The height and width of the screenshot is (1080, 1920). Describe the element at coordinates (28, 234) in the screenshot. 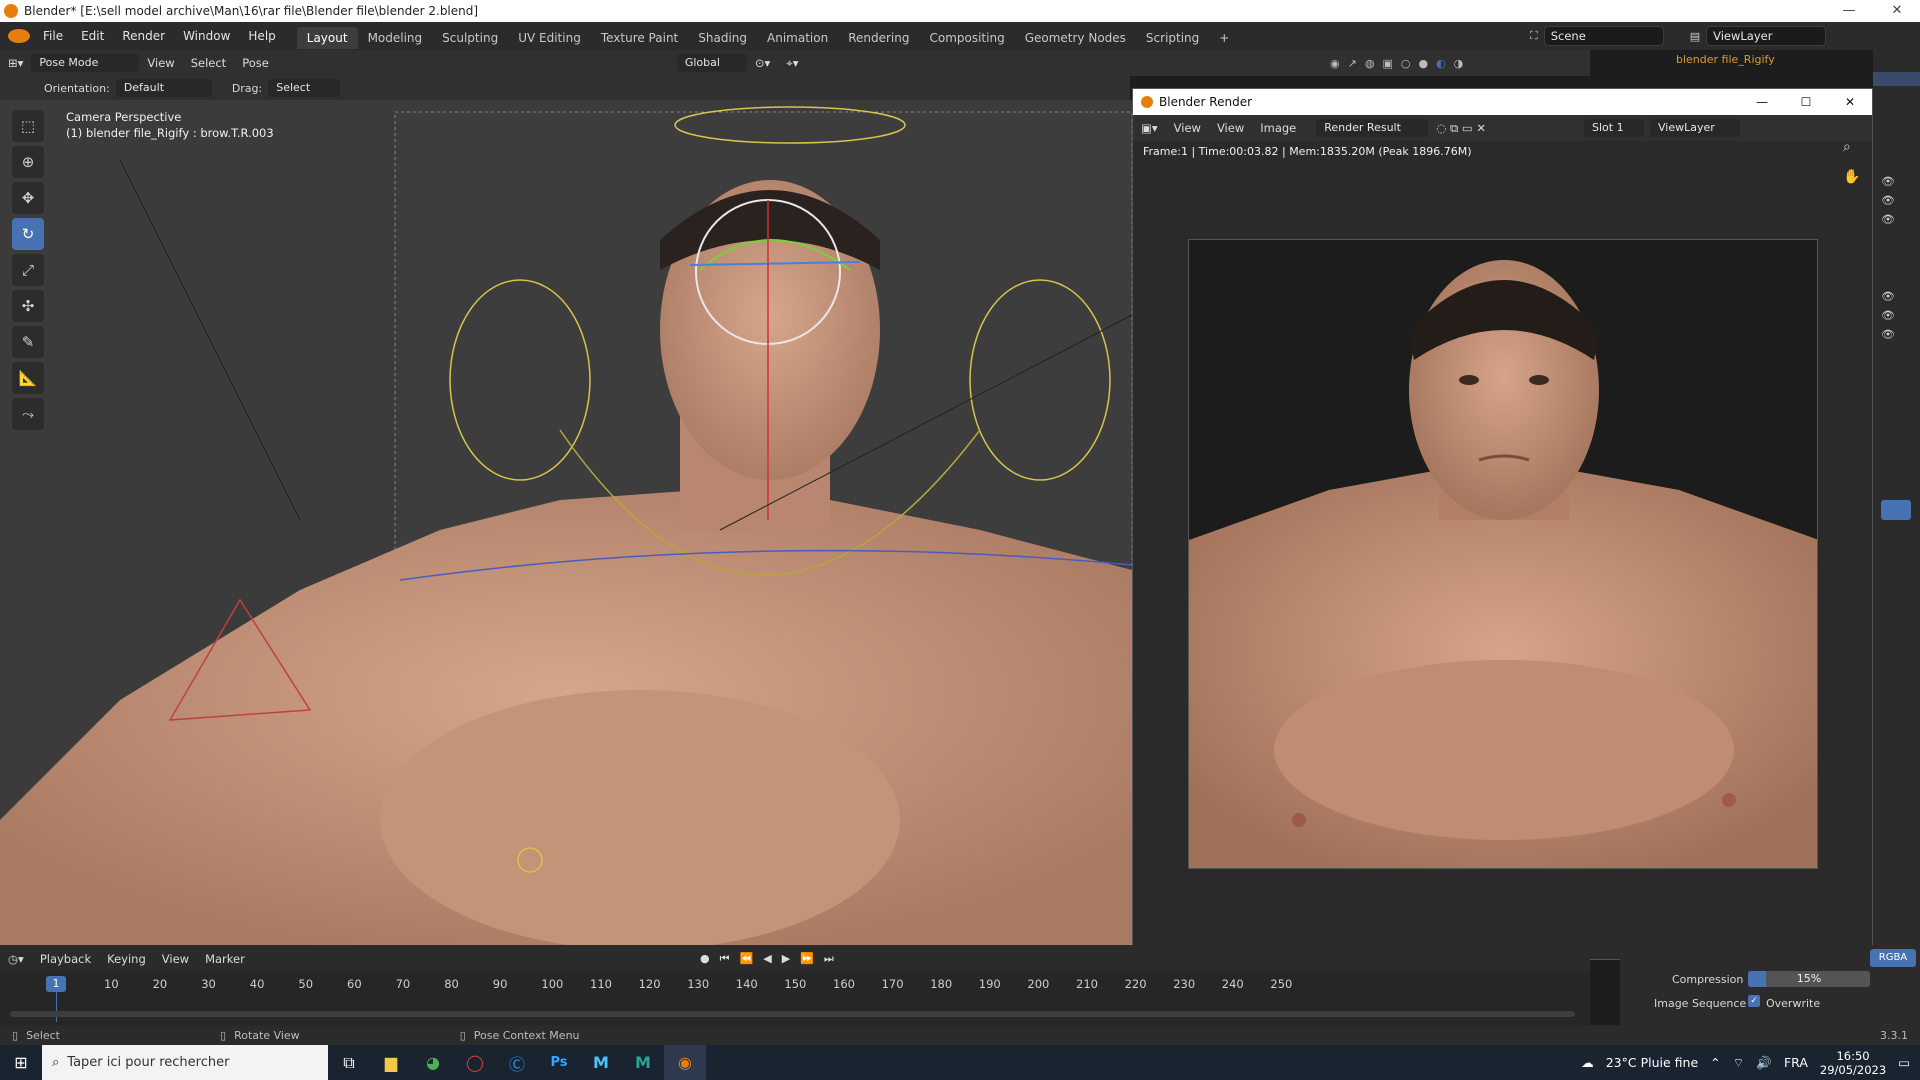

I see `rotate-tool-icon: ↻` at that location.